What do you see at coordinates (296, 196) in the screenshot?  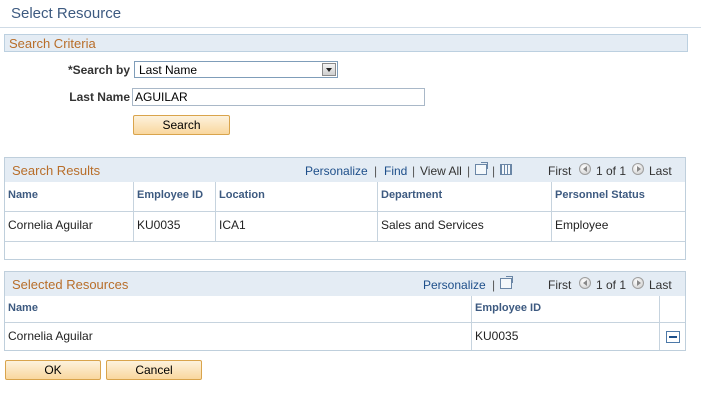 I see `column-header-location: Location` at bounding box center [296, 196].